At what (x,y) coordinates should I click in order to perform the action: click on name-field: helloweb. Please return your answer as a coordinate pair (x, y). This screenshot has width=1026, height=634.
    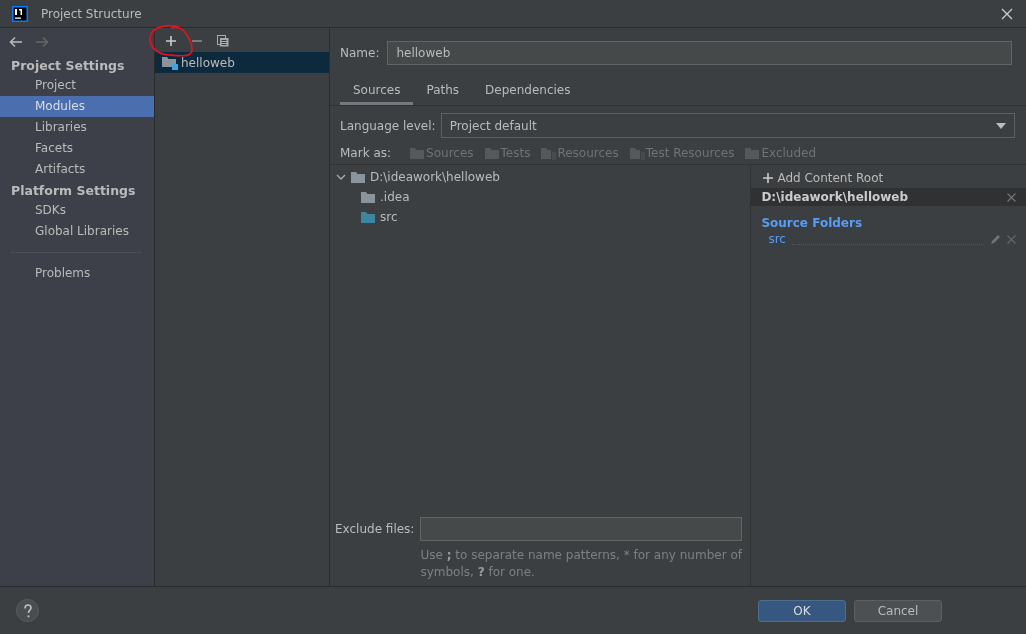
    Looking at the image, I should click on (699, 53).